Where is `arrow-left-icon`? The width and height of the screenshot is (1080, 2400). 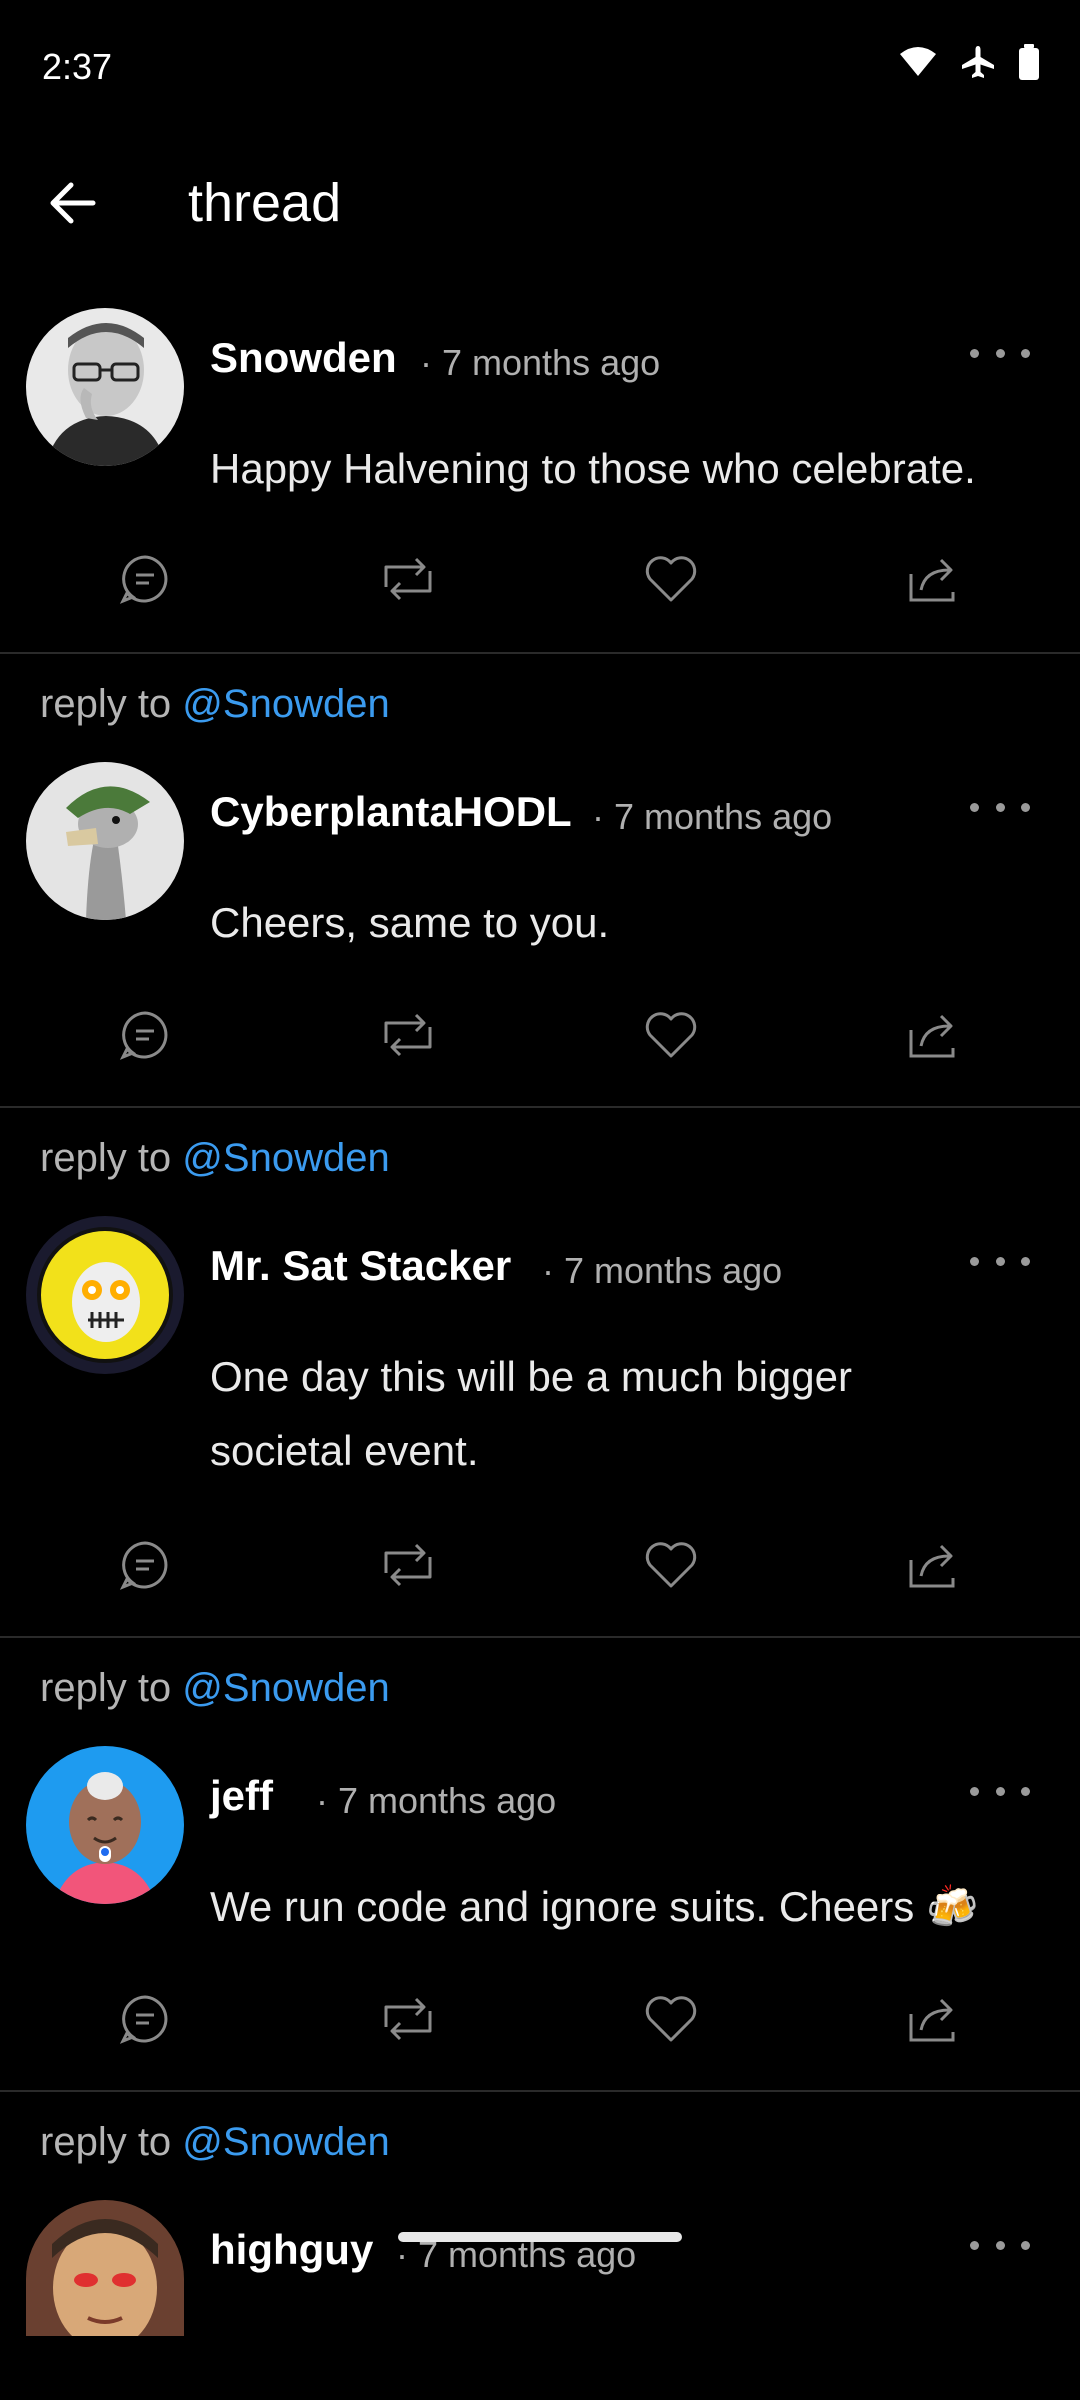 arrow-left-icon is located at coordinates (73, 205).